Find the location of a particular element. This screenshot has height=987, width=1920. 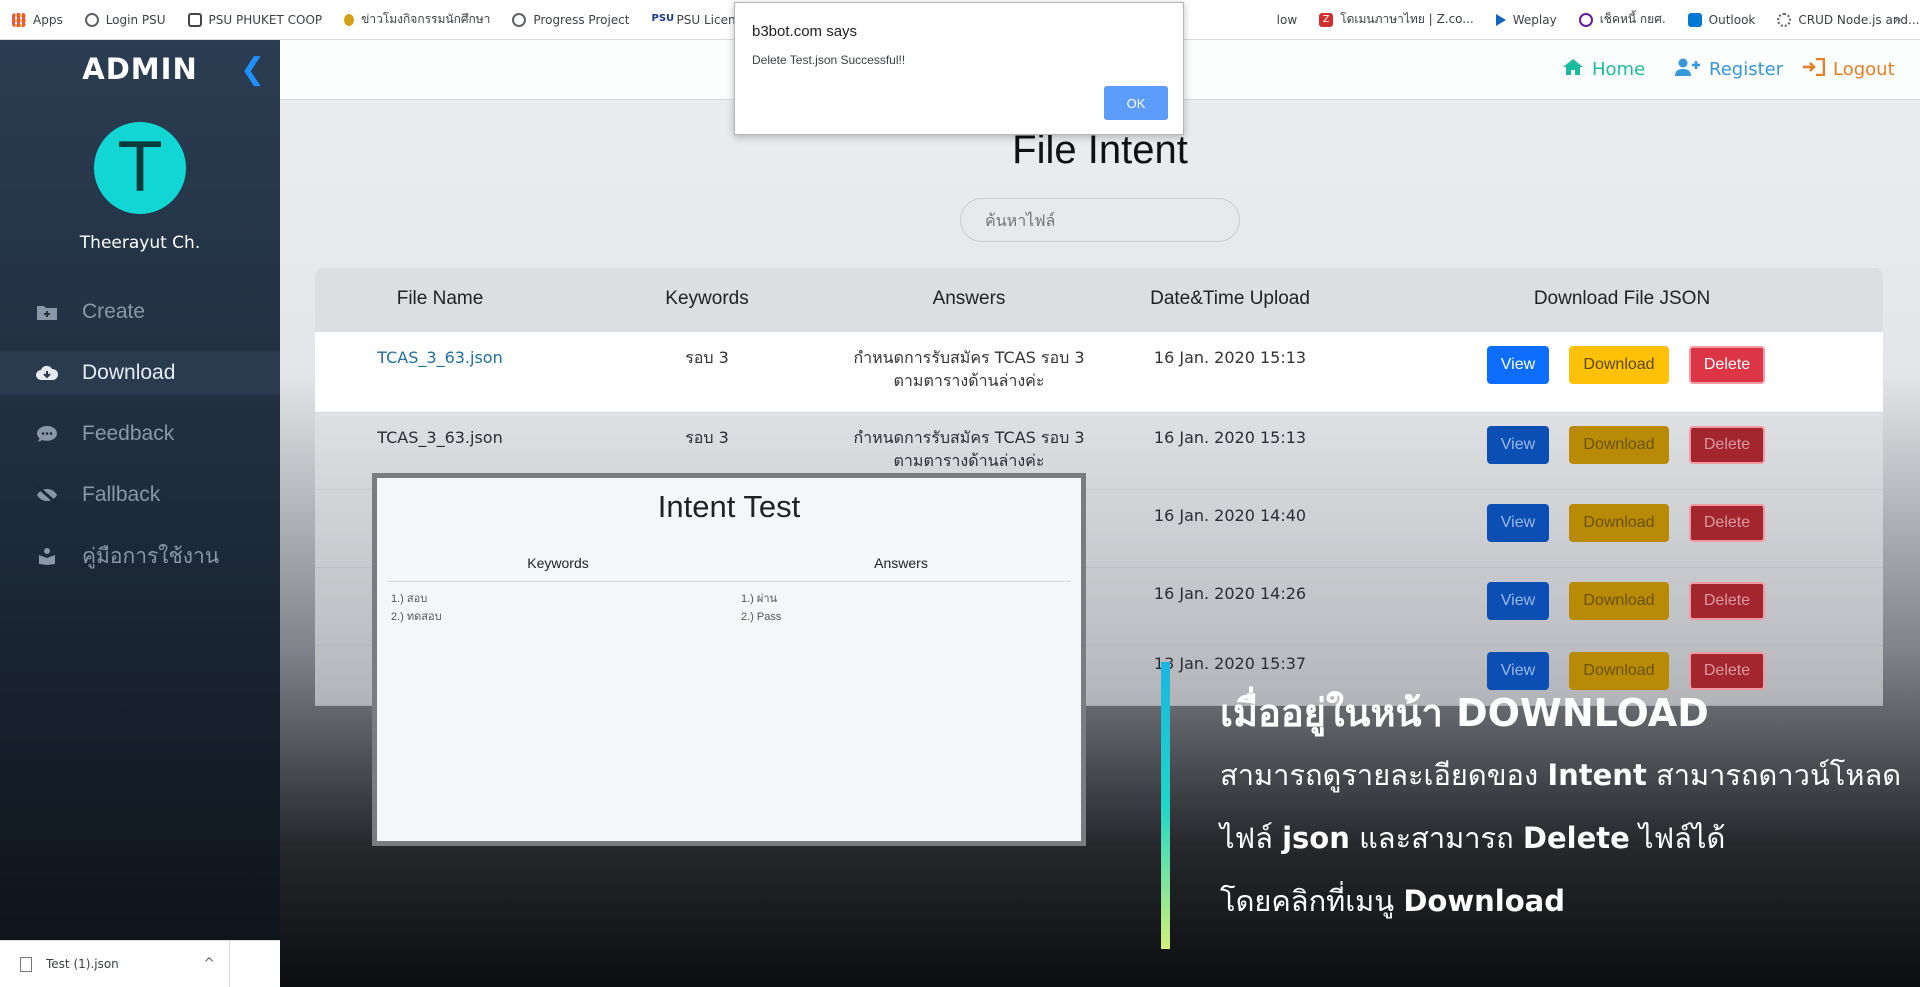

bookmark-hidden: low is located at coordinates (1287, 20).